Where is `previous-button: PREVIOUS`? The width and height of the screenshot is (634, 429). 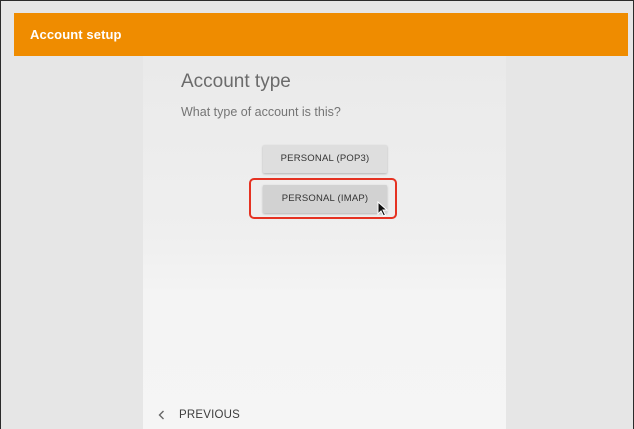
previous-button: PREVIOUS is located at coordinates (198, 415).